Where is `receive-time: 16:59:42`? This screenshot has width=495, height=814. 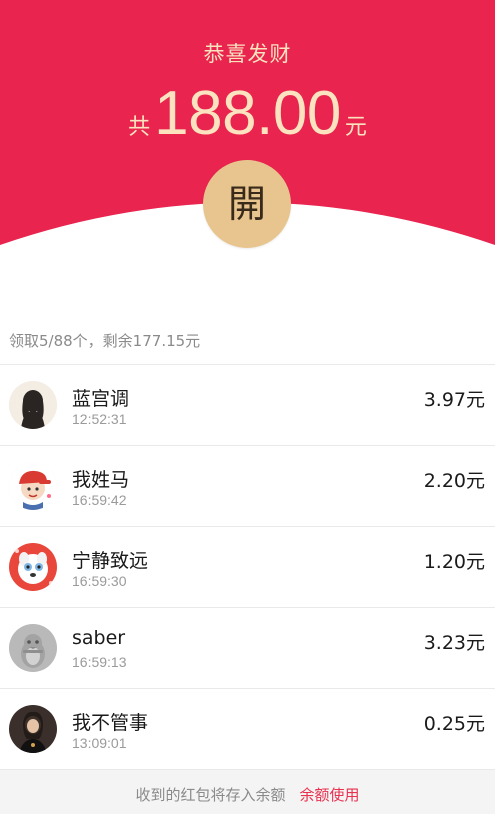 receive-time: 16:59:42 is located at coordinates (99, 500).